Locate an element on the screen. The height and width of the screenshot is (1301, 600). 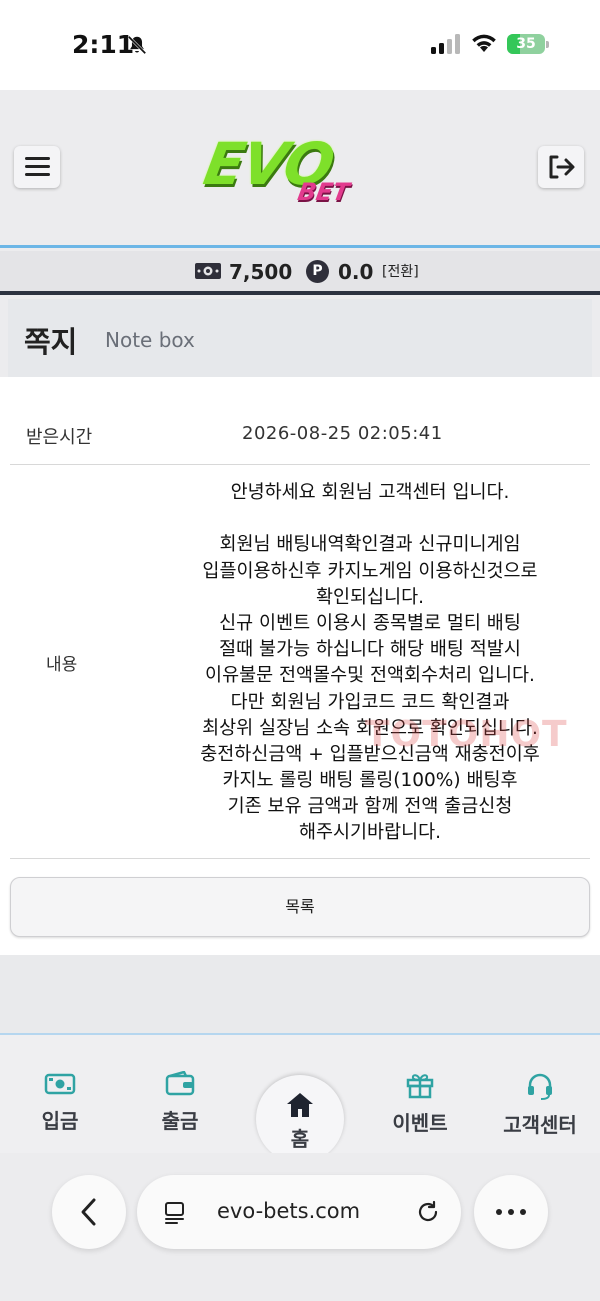
list-button: 목록 is located at coordinates (300, 907).